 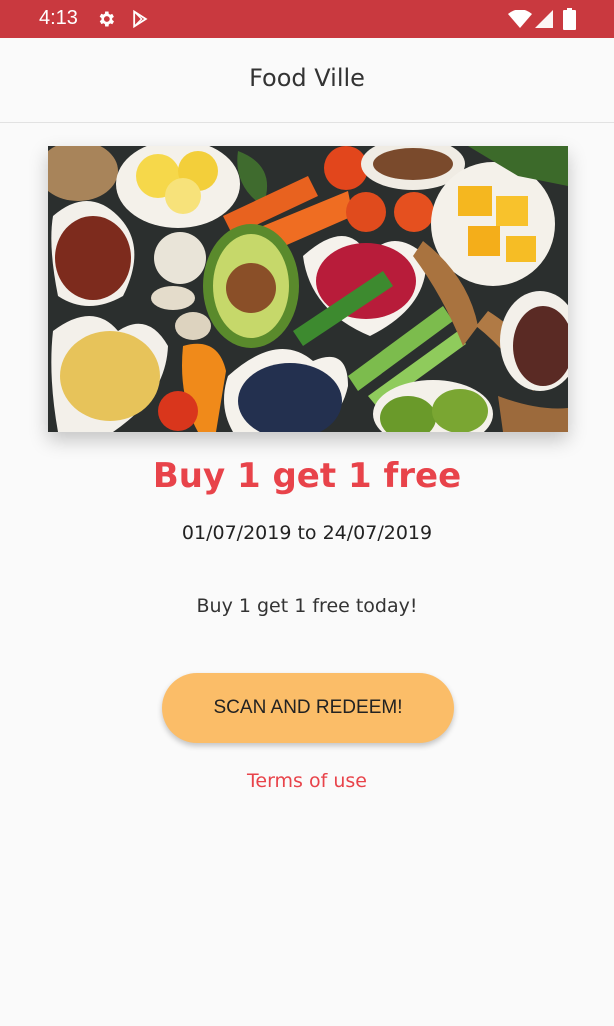 I want to click on app-title: Food Ville, so click(x=307, y=78).